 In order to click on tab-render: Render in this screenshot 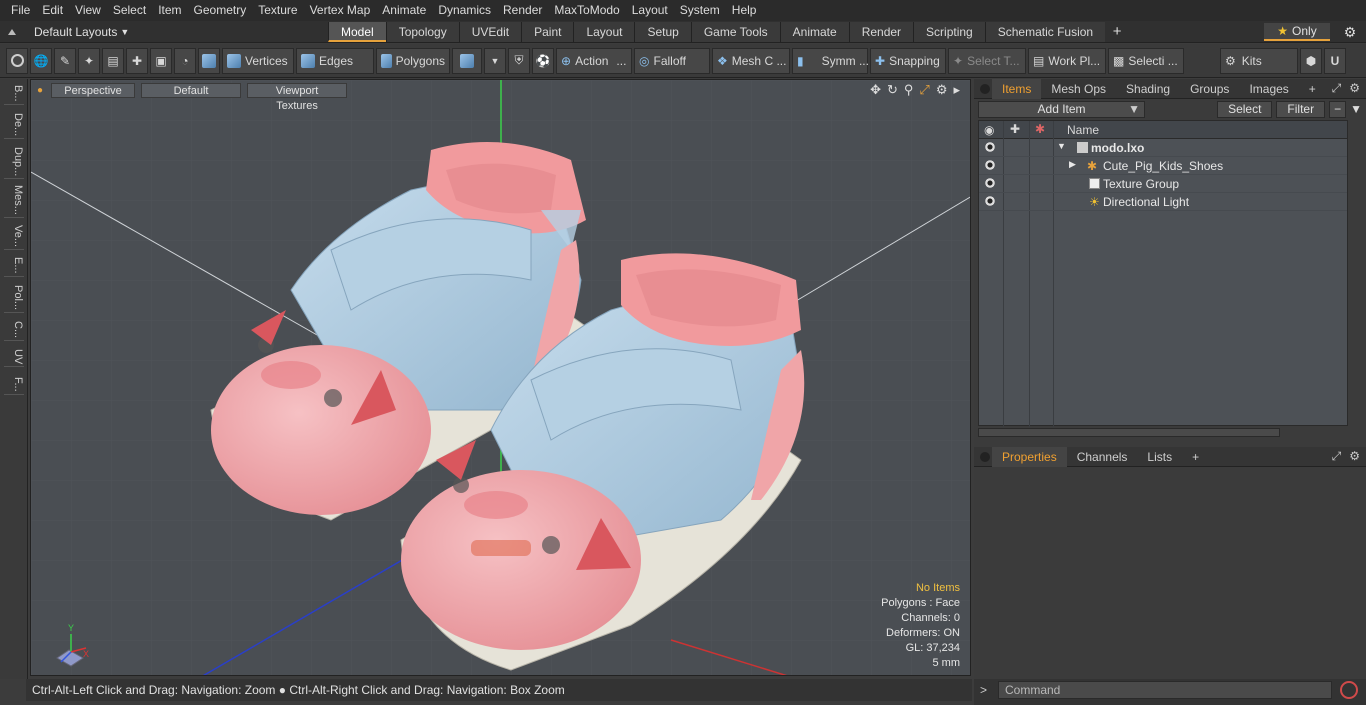, I will do `click(881, 32)`.